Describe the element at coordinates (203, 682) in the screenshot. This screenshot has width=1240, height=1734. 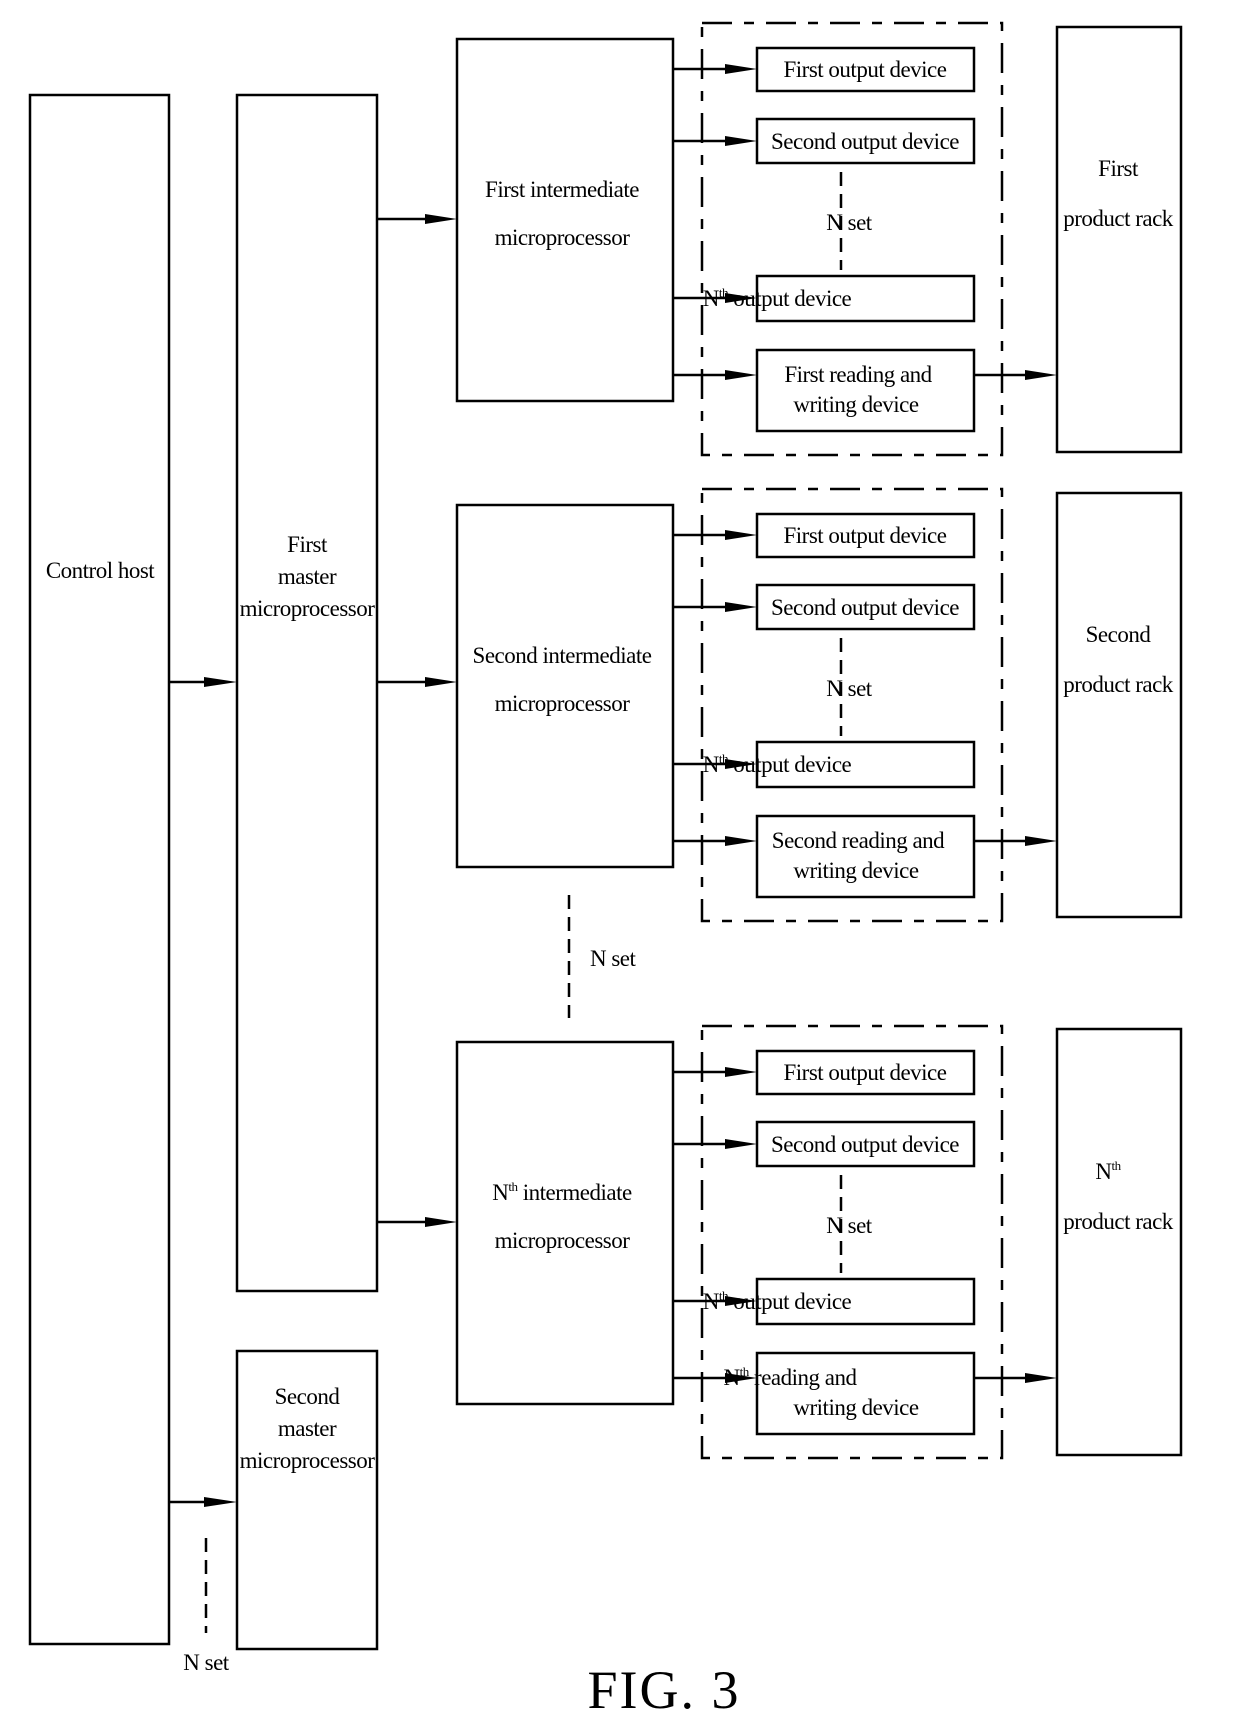
I see `arrow-control-to-first-master` at that location.